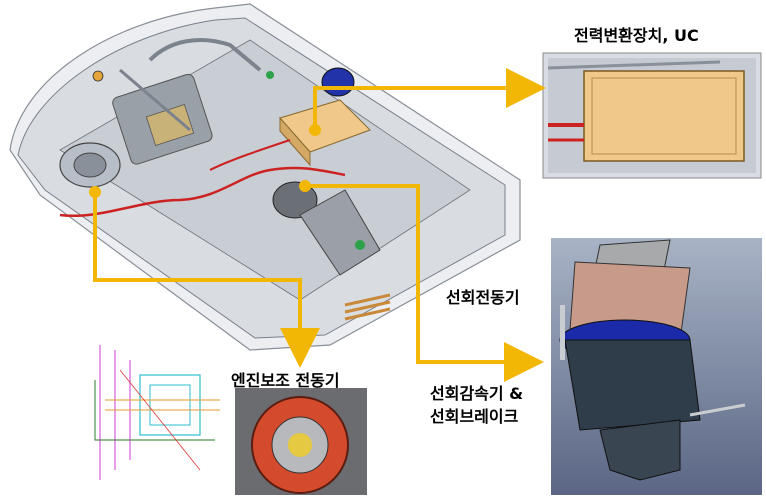  What do you see at coordinates (636, 35) in the screenshot?
I see `uc-label: 전력변환장치, UC` at bounding box center [636, 35].